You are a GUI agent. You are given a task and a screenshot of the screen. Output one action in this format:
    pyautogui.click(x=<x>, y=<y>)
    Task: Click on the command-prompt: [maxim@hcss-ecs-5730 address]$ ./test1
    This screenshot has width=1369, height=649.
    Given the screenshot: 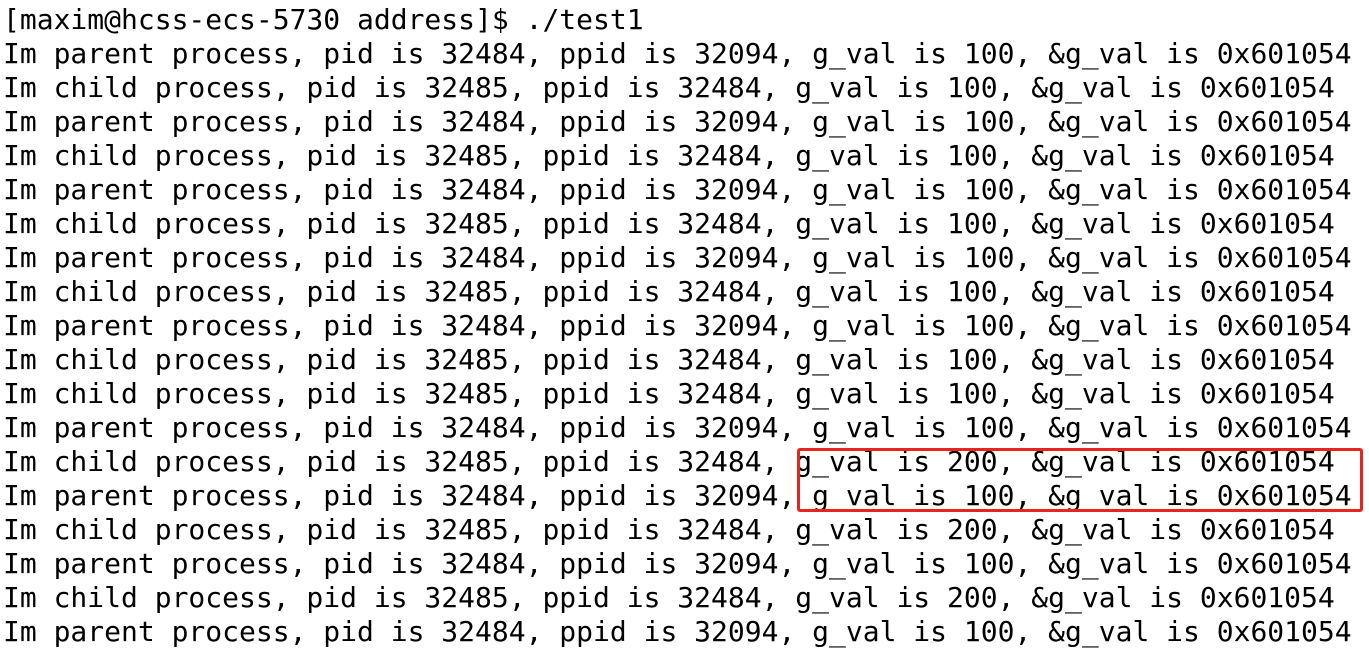 What is the action you would take?
    pyautogui.click(x=323, y=19)
    